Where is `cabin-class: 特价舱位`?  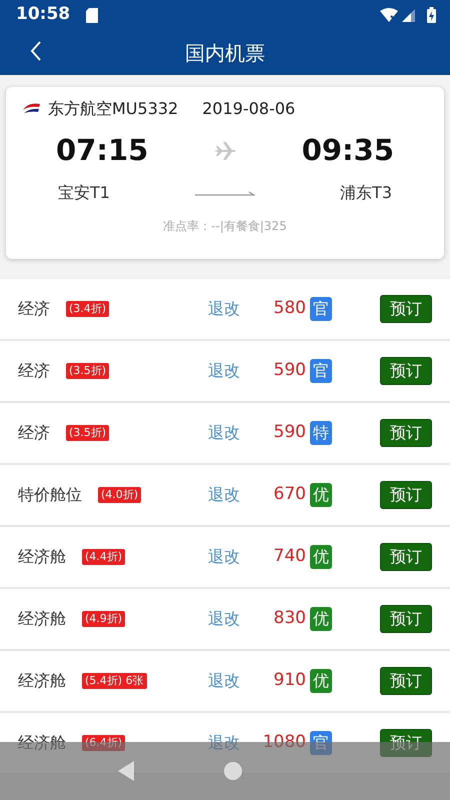 cabin-class: 特价舱位 is located at coordinates (50, 495).